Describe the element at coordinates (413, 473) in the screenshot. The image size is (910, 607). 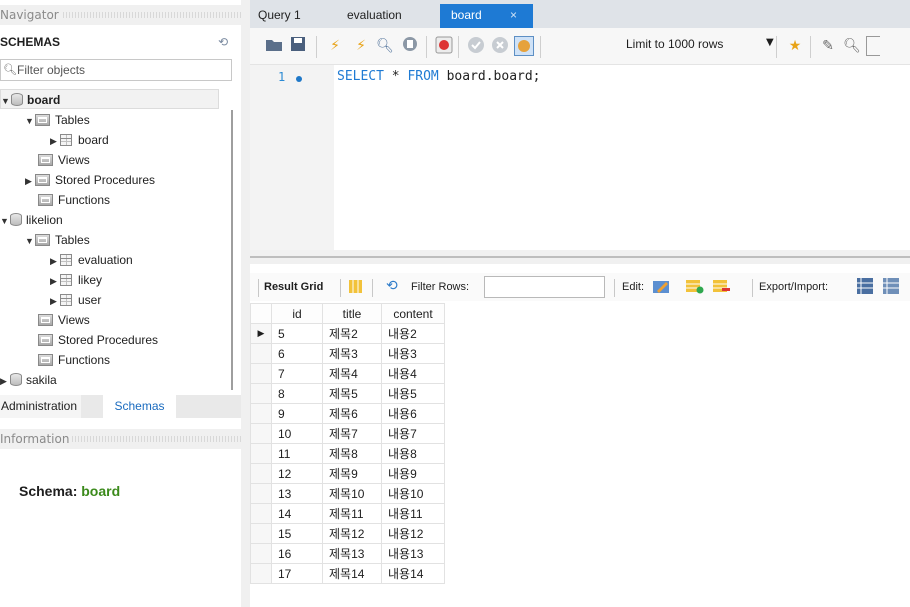
I see `cell-content: 내용9` at that location.